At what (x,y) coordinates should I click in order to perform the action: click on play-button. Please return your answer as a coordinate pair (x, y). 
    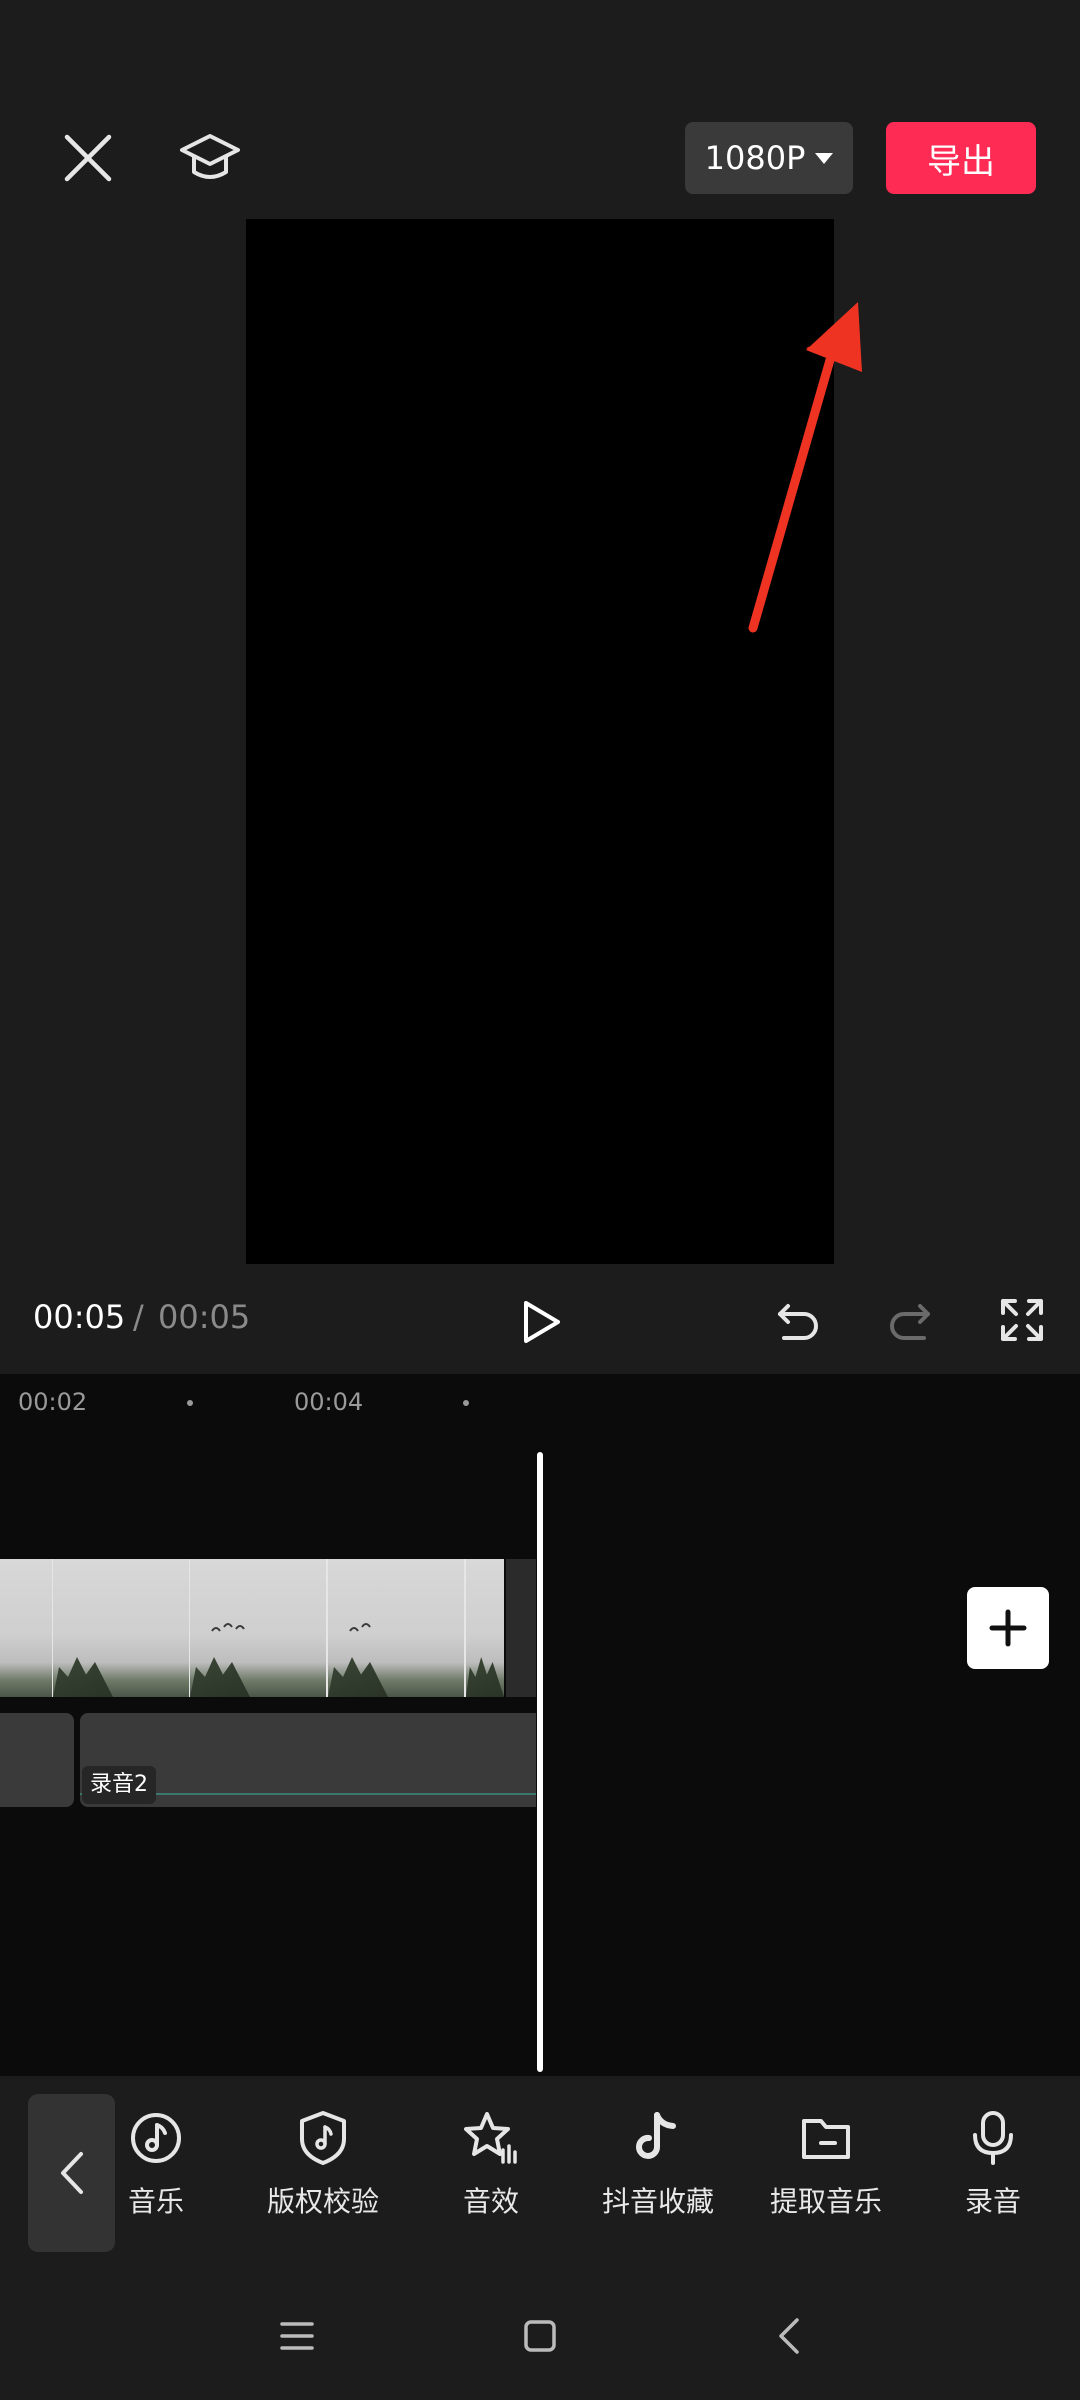
    Looking at the image, I should click on (542, 1322).